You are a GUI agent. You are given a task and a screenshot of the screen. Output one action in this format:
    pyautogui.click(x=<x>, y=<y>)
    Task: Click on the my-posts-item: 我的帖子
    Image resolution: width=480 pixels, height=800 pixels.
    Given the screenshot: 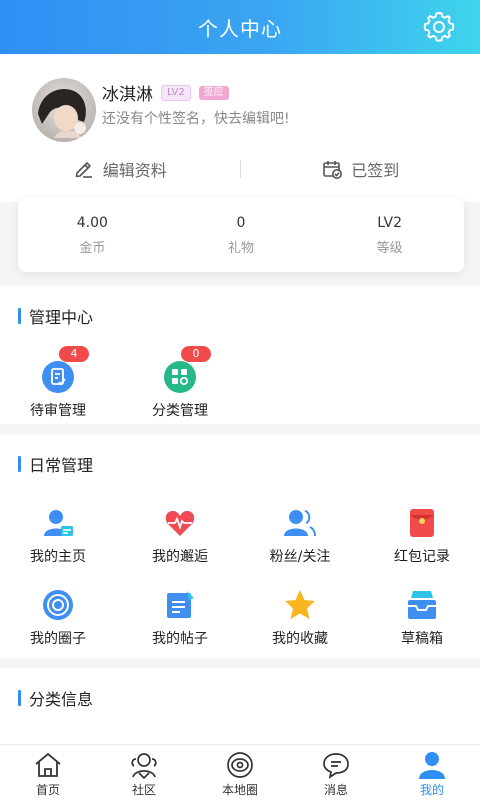 What is the action you would take?
    pyautogui.click(x=180, y=618)
    